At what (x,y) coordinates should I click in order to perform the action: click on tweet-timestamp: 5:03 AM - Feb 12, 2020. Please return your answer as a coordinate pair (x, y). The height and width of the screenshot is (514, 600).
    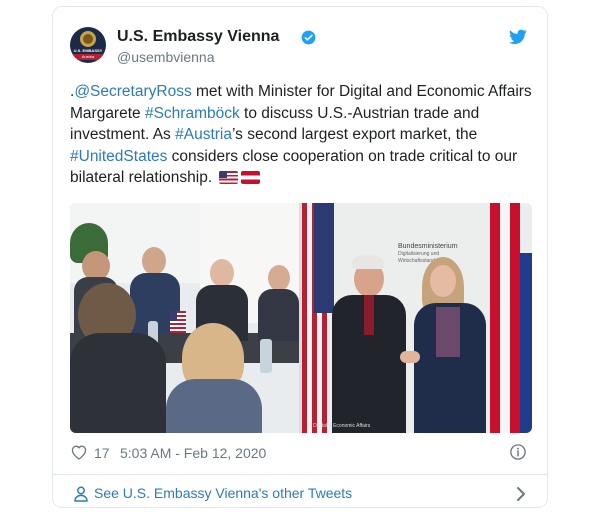
    Looking at the image, I should click on (193, 453).